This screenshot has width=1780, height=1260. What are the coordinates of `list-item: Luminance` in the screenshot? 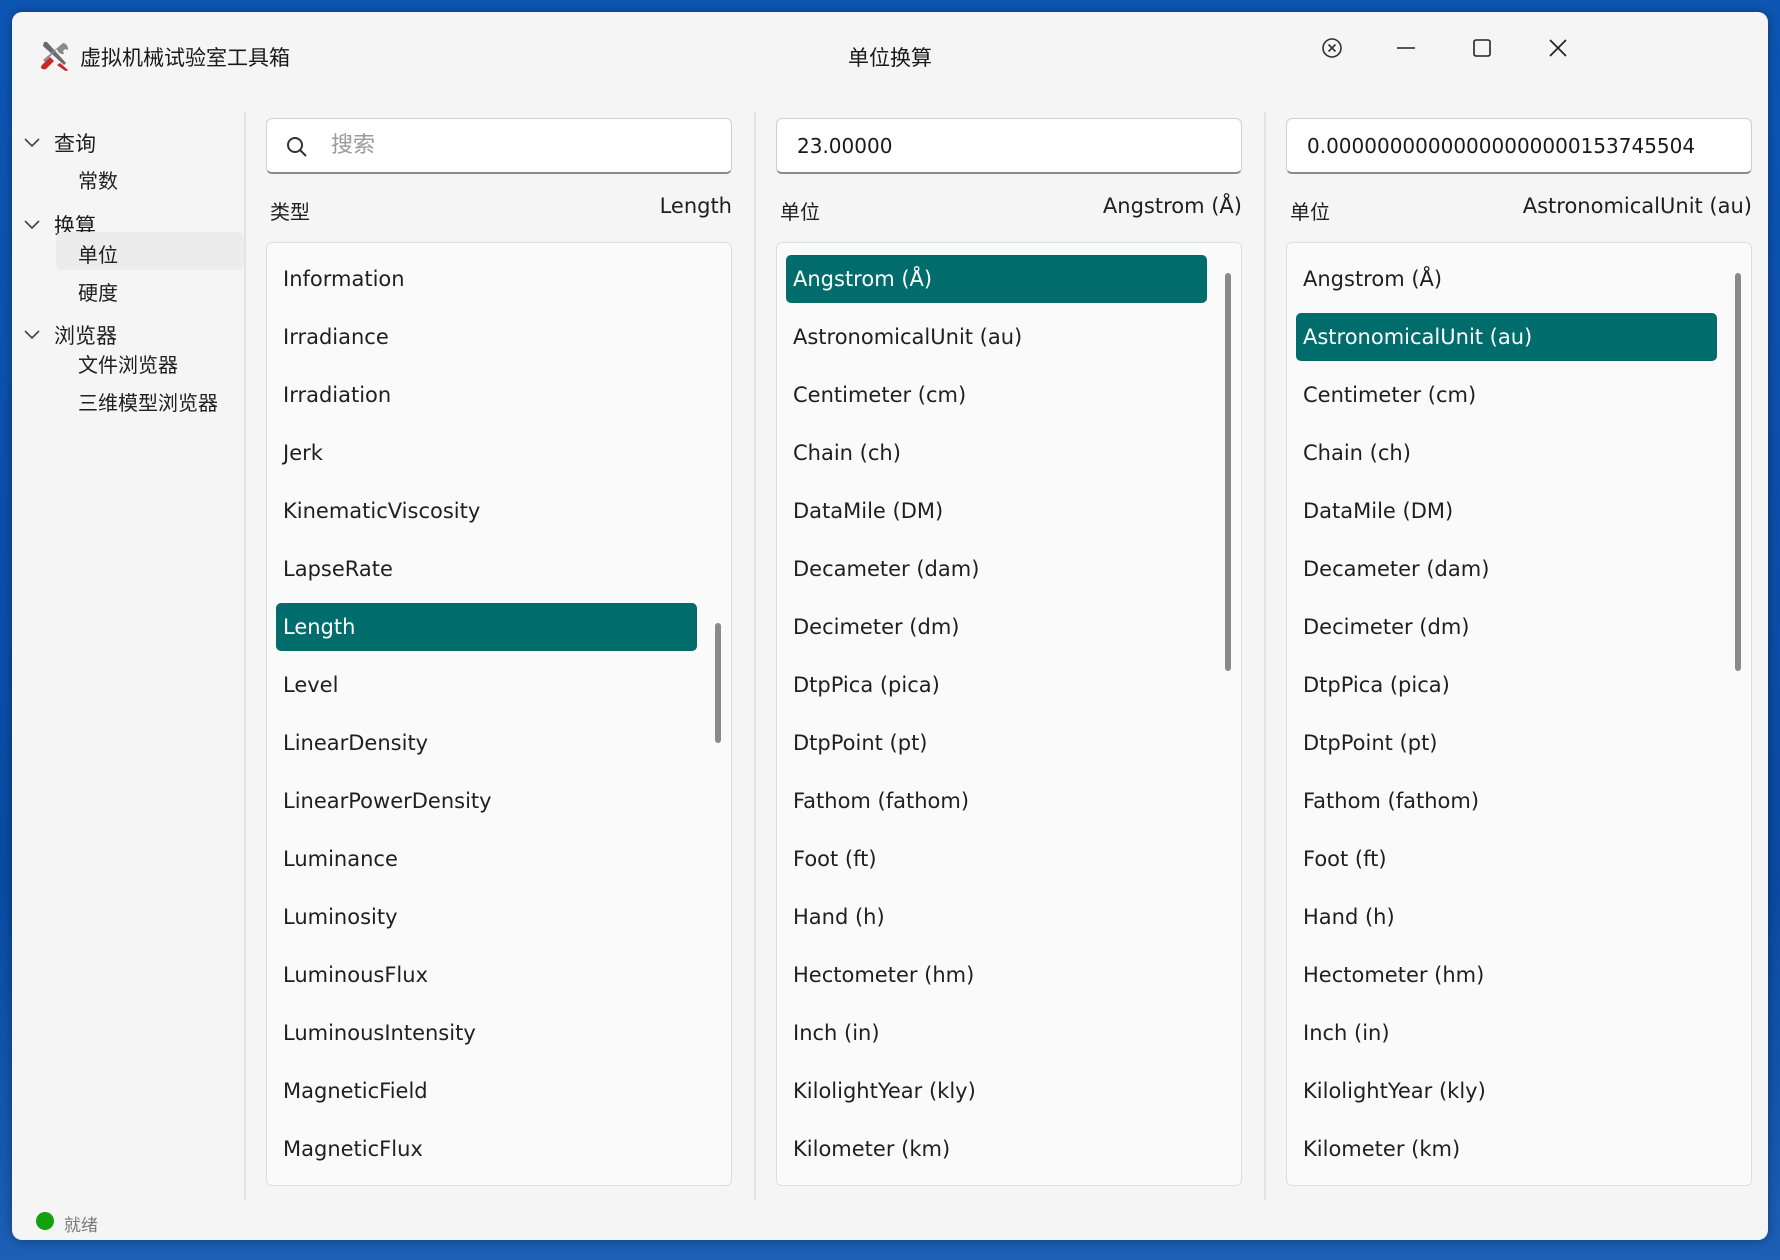 It's located at (499, 858).